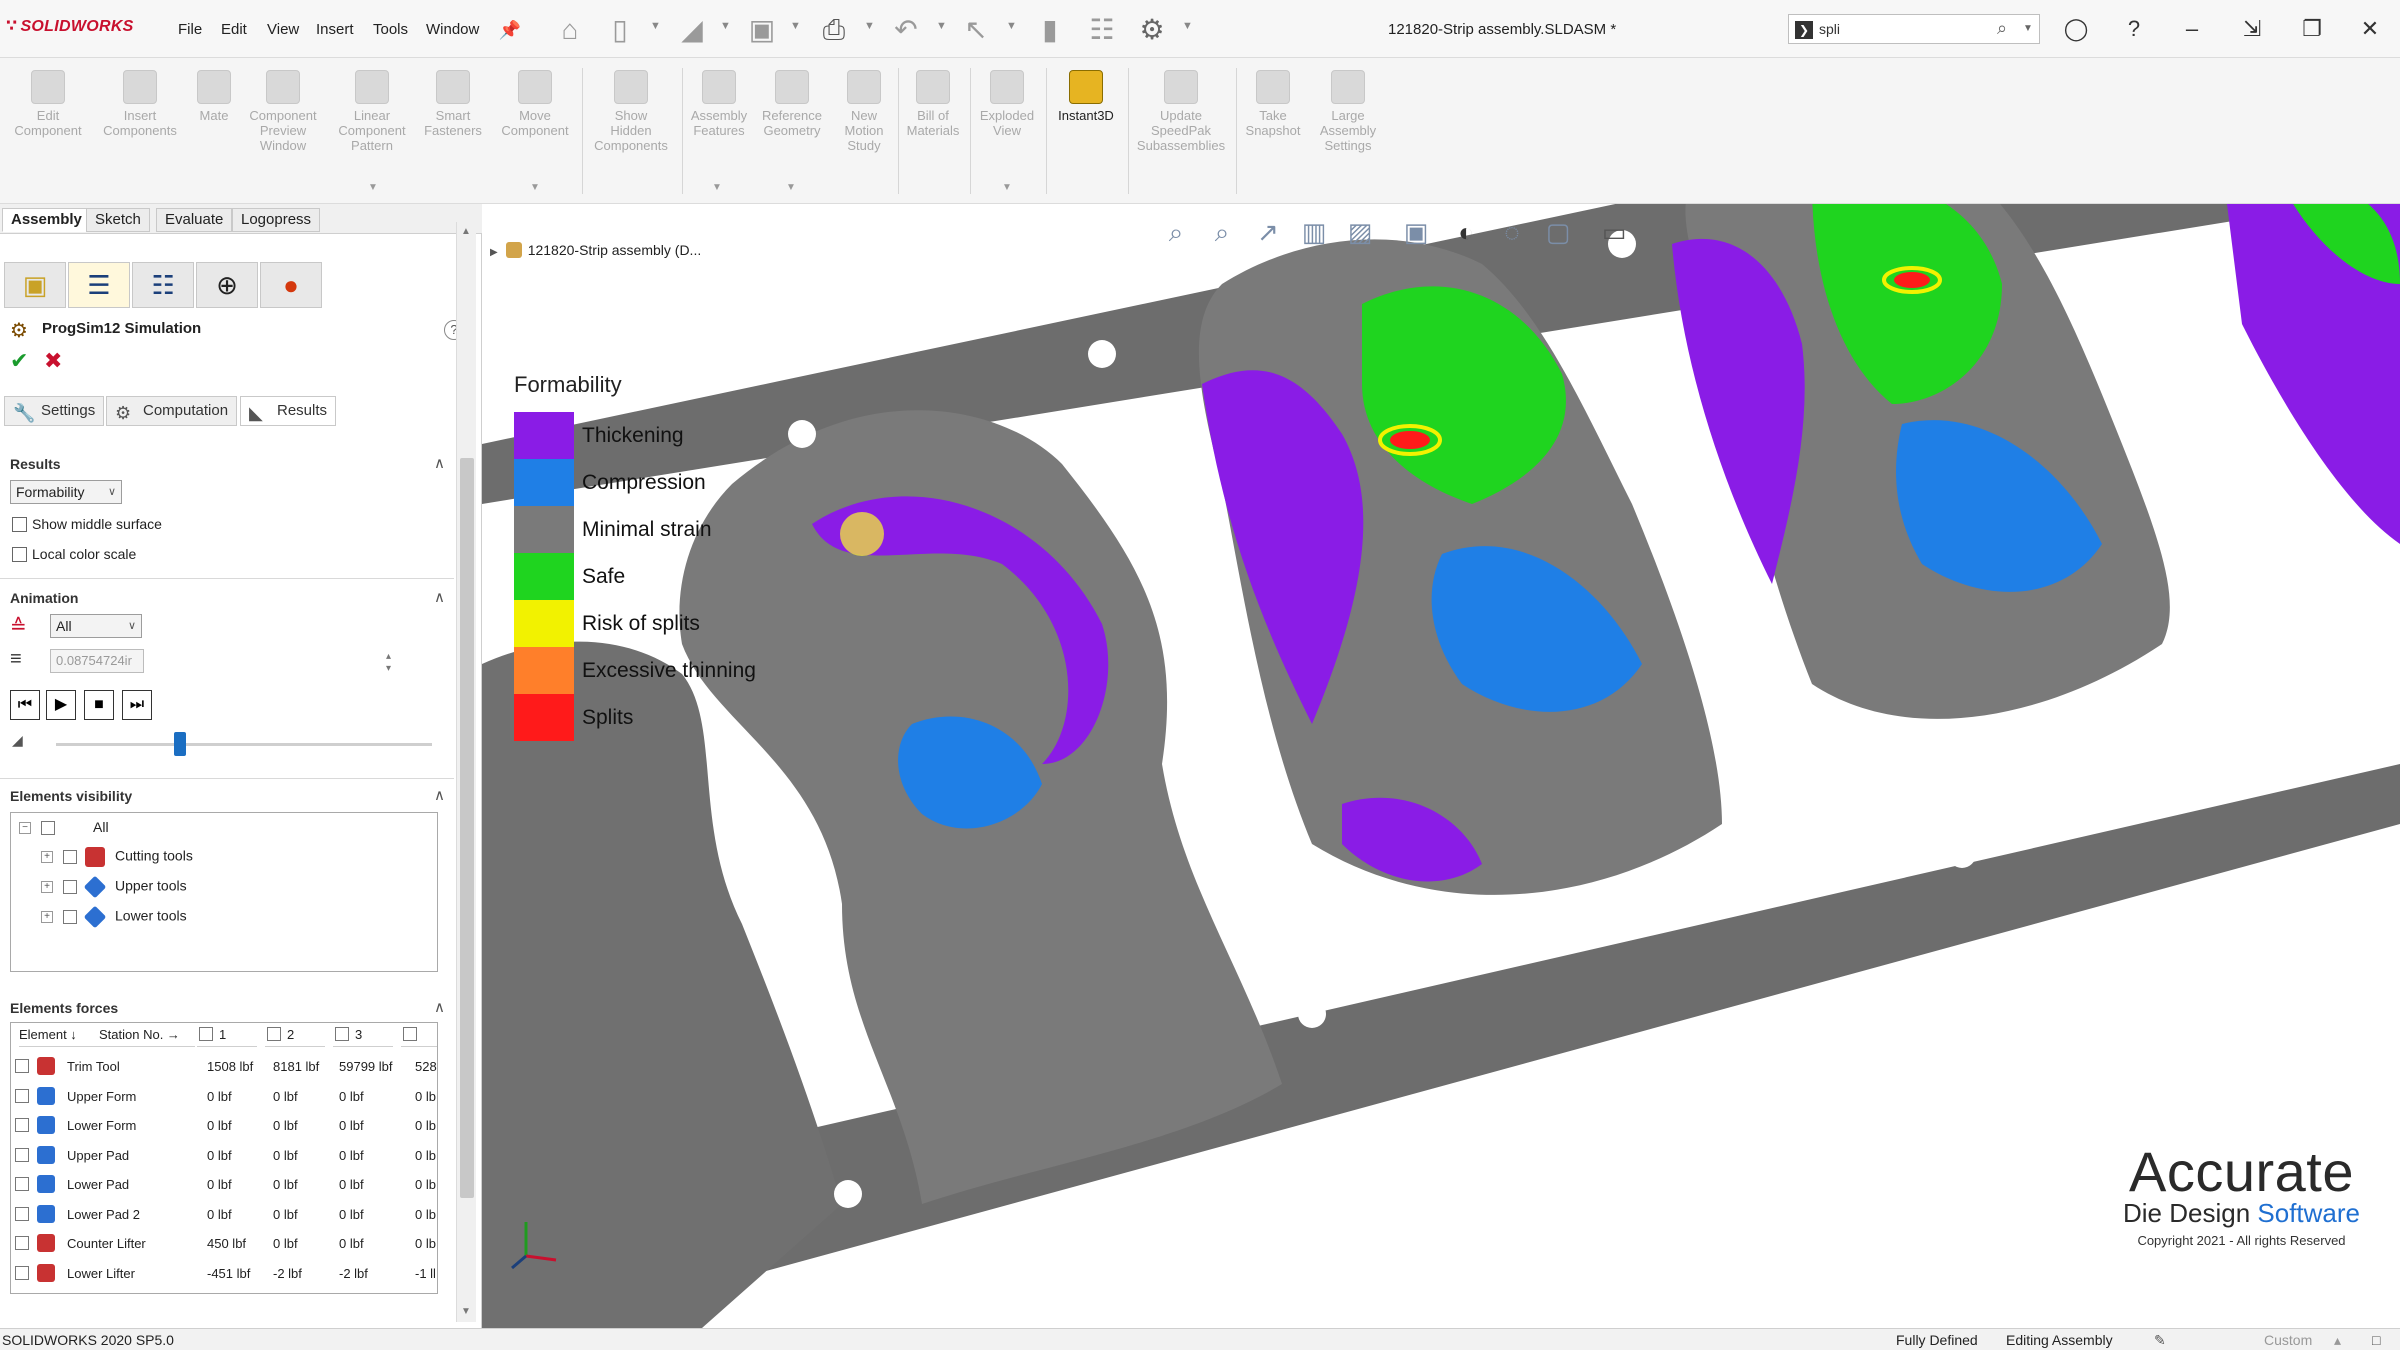 This screenshot has width=2400, height=1350. I want to click on scroll-down-icon: ▼, so click(466, 1311).